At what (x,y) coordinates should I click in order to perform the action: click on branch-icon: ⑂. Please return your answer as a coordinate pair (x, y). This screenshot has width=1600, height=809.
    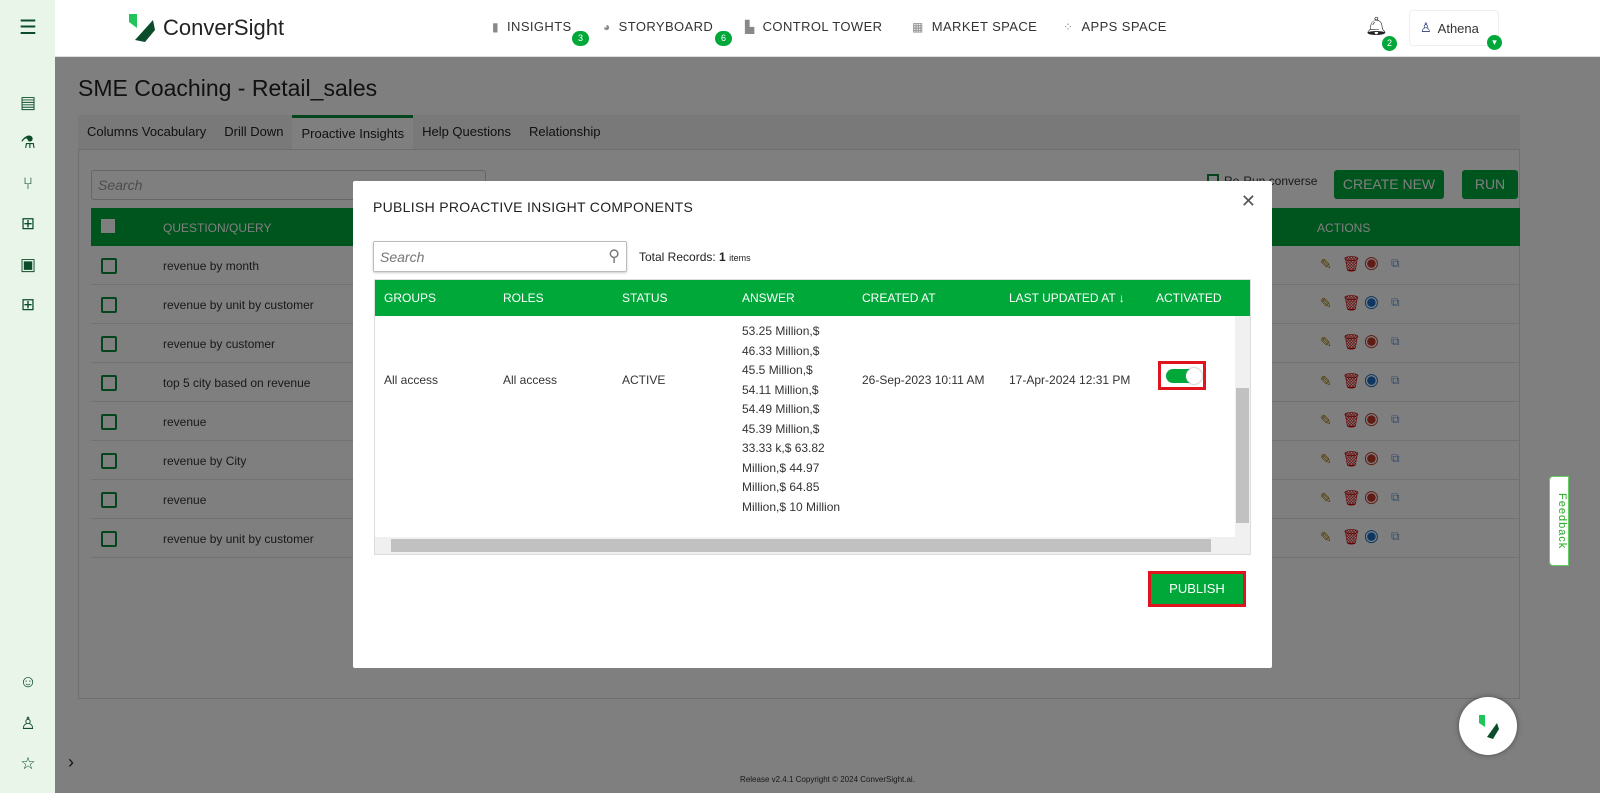
    Looking at the image, I should click on (28, 184).